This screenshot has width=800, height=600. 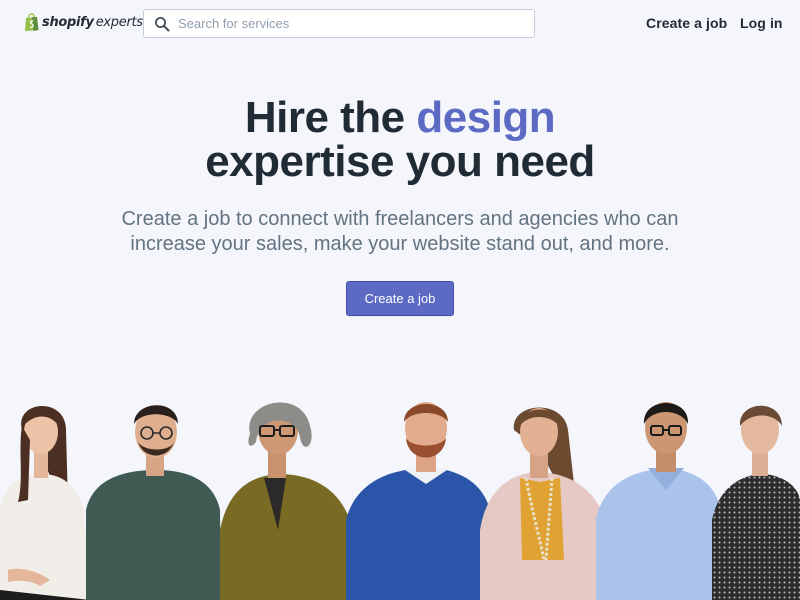 I want to click on nav-login-link: Log in, so click(x=761, y=23).